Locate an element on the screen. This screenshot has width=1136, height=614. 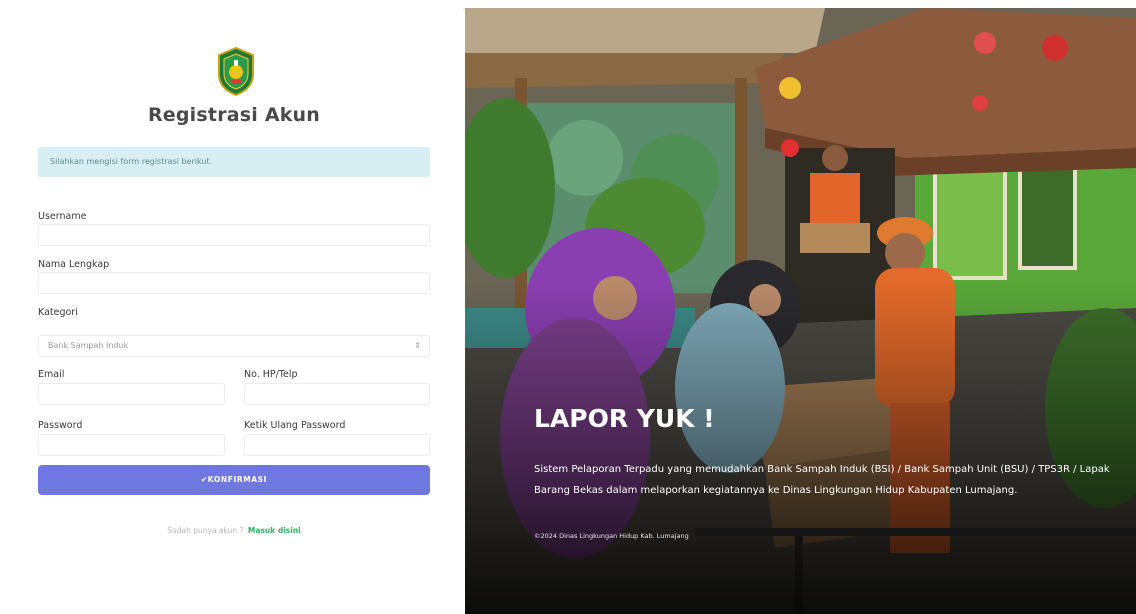
email-input is located at coordinates (131, 394).